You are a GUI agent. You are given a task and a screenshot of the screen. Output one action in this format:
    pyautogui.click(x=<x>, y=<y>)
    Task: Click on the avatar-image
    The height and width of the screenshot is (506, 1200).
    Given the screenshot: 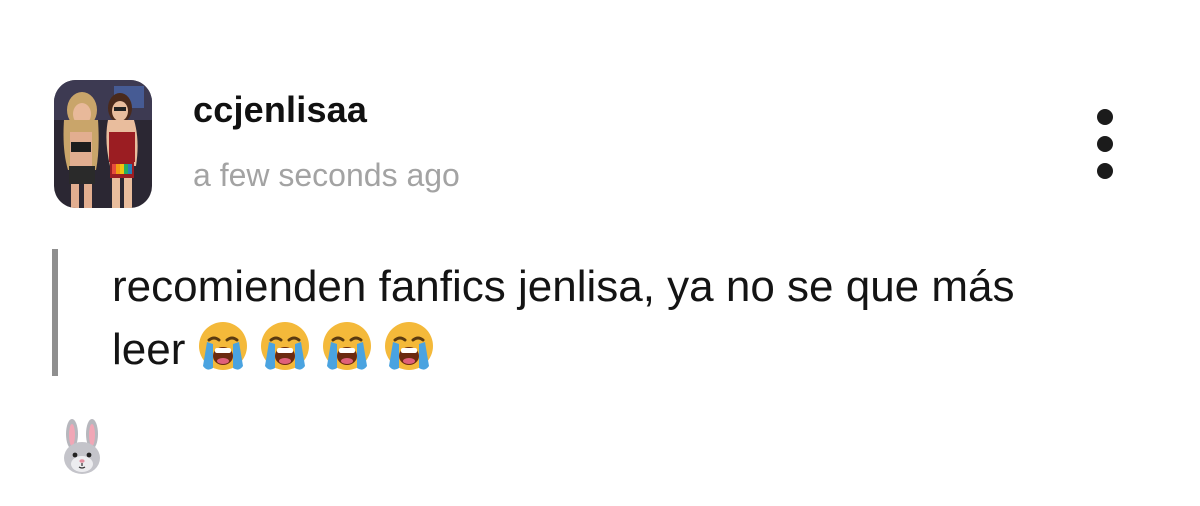 What is the action you would take?
    pyautogui.click(x=103, y=144)
    